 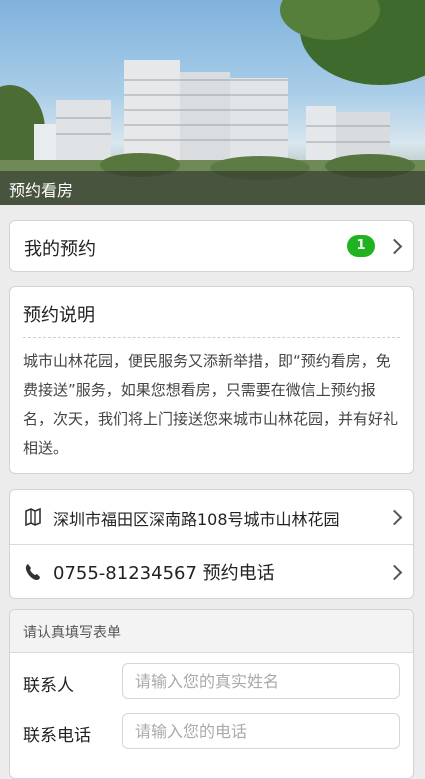 I want to click on map-icon, so click(x=33, y=517).